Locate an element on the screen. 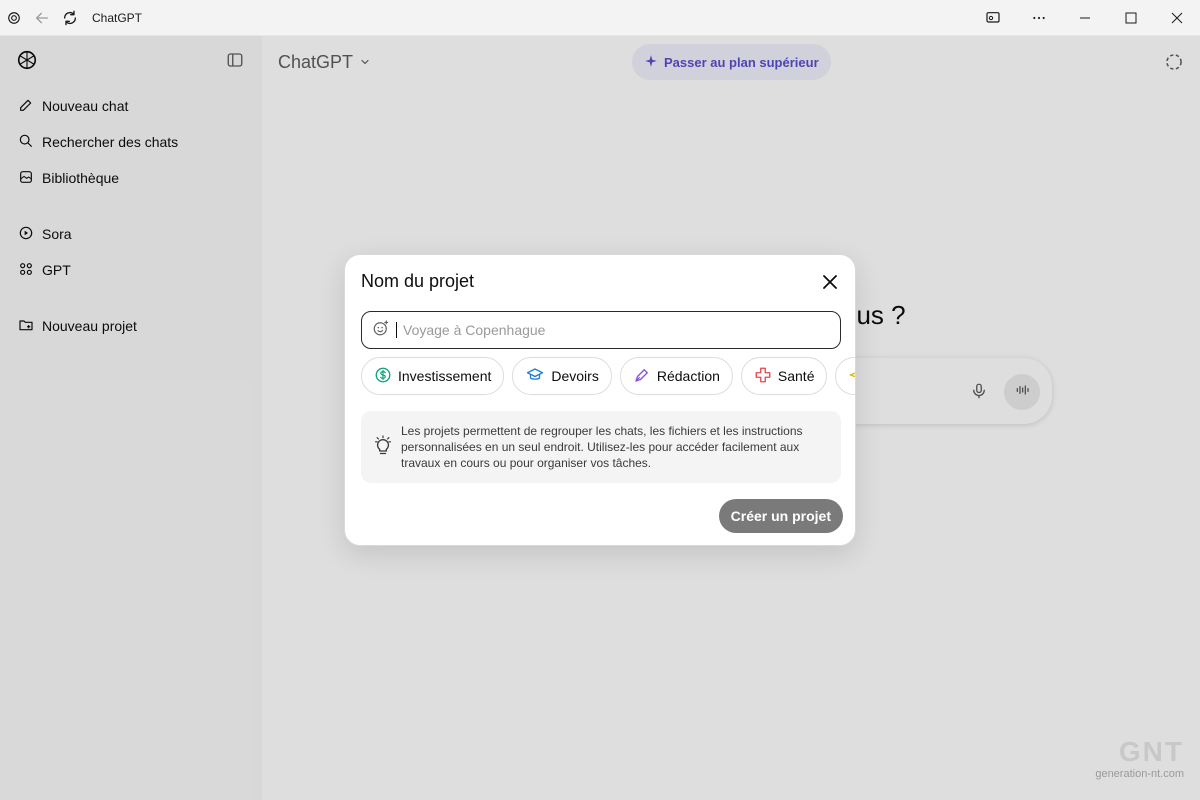 The height and width of the screenshot is (800, 1200). chip-sante: Santé is located at coordinates (784, 376).